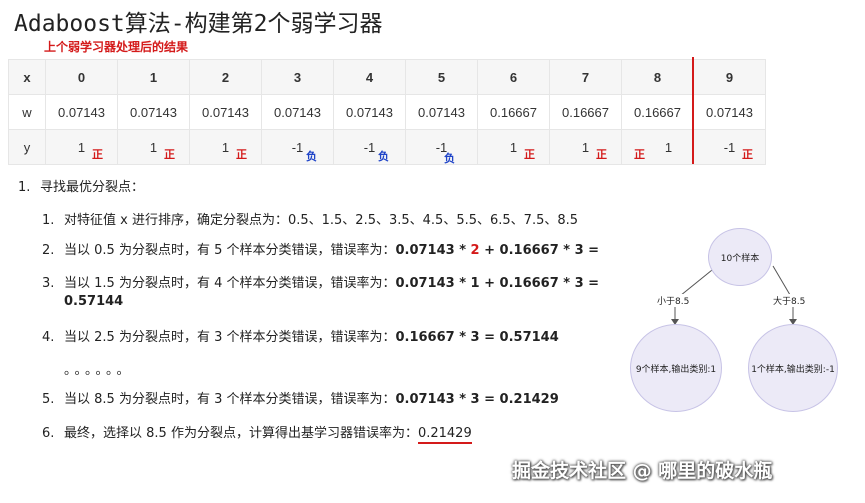  I want to click on cell-x: 5, so click(441, 77).